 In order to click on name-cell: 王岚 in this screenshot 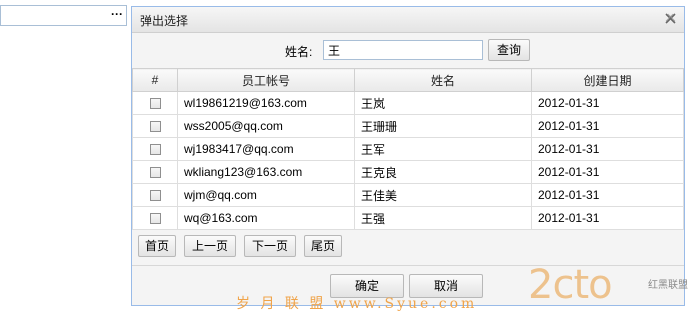, I will do `click(443, 103)`.